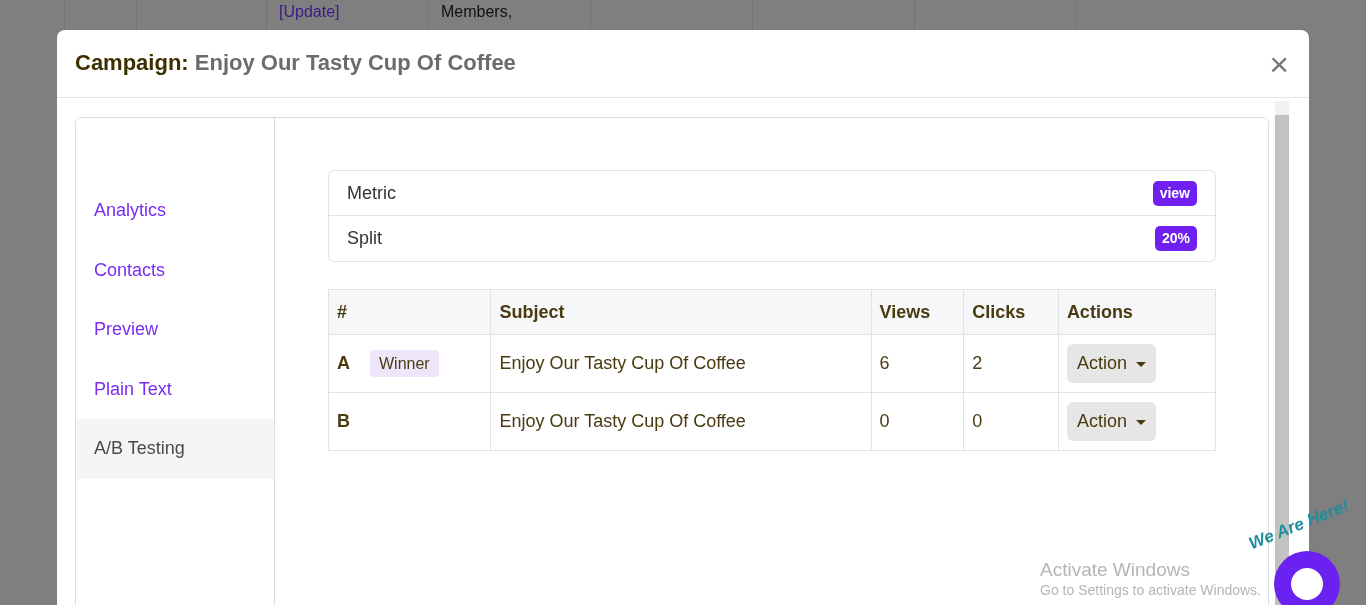 The height and width of the screenshot is (605, 1366). What do you see at coordinates (1137, 312) in the screenshot?
I see `column-header: Actions` at bounding box center [1137, 312].